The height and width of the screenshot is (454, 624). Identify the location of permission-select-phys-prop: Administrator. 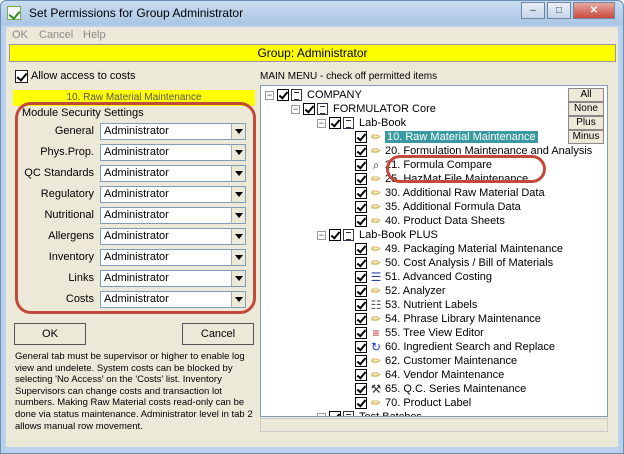
(173, 152).